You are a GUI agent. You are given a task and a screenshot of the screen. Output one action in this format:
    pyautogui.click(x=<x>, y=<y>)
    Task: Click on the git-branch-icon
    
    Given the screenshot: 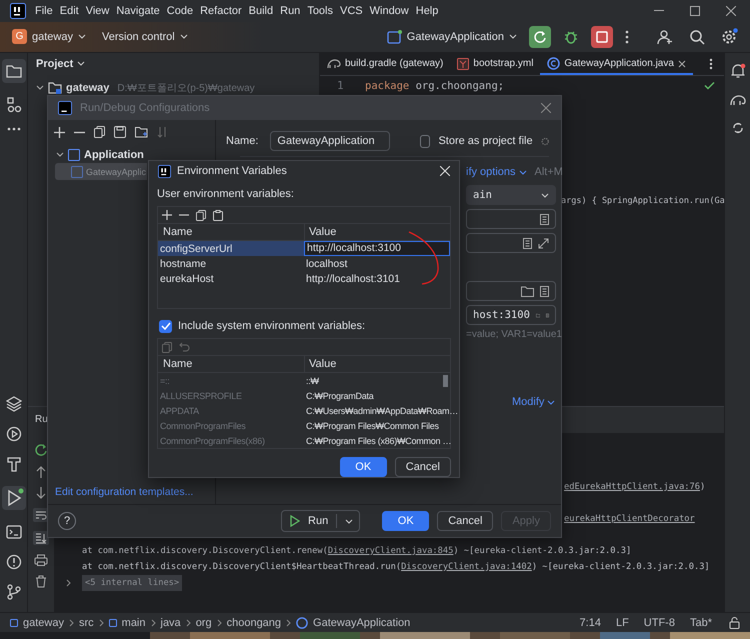 What is the action you would take?
    pyautogui.click(x=14, y=592)
    